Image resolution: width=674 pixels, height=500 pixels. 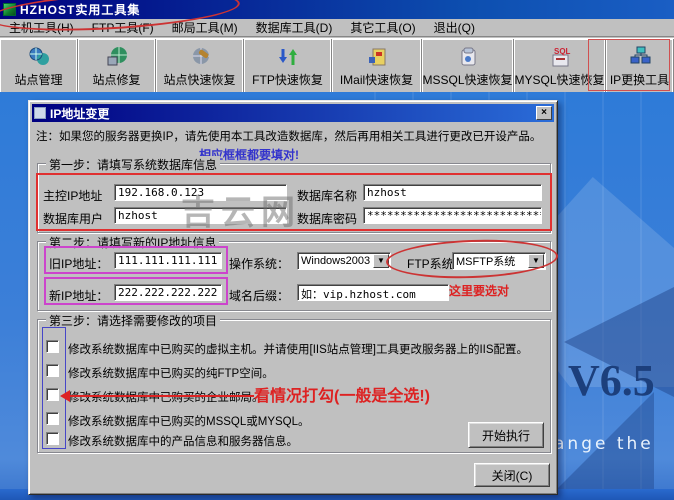 I want to click on ftp-system-label: FTP系统, so click(x=430, y=264).